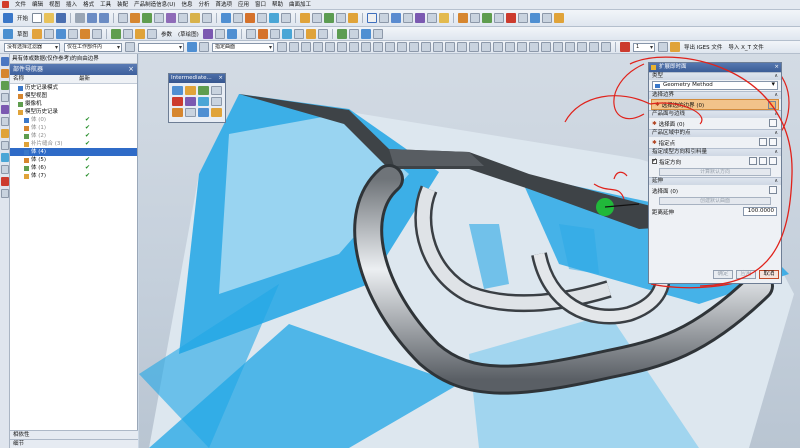 The height and width of the screenshot is (448, 800). What do you see at coordinates (122, 5) in the screenshot?
I see `menu-assembly: 装配` at bounding box center [122, 5].